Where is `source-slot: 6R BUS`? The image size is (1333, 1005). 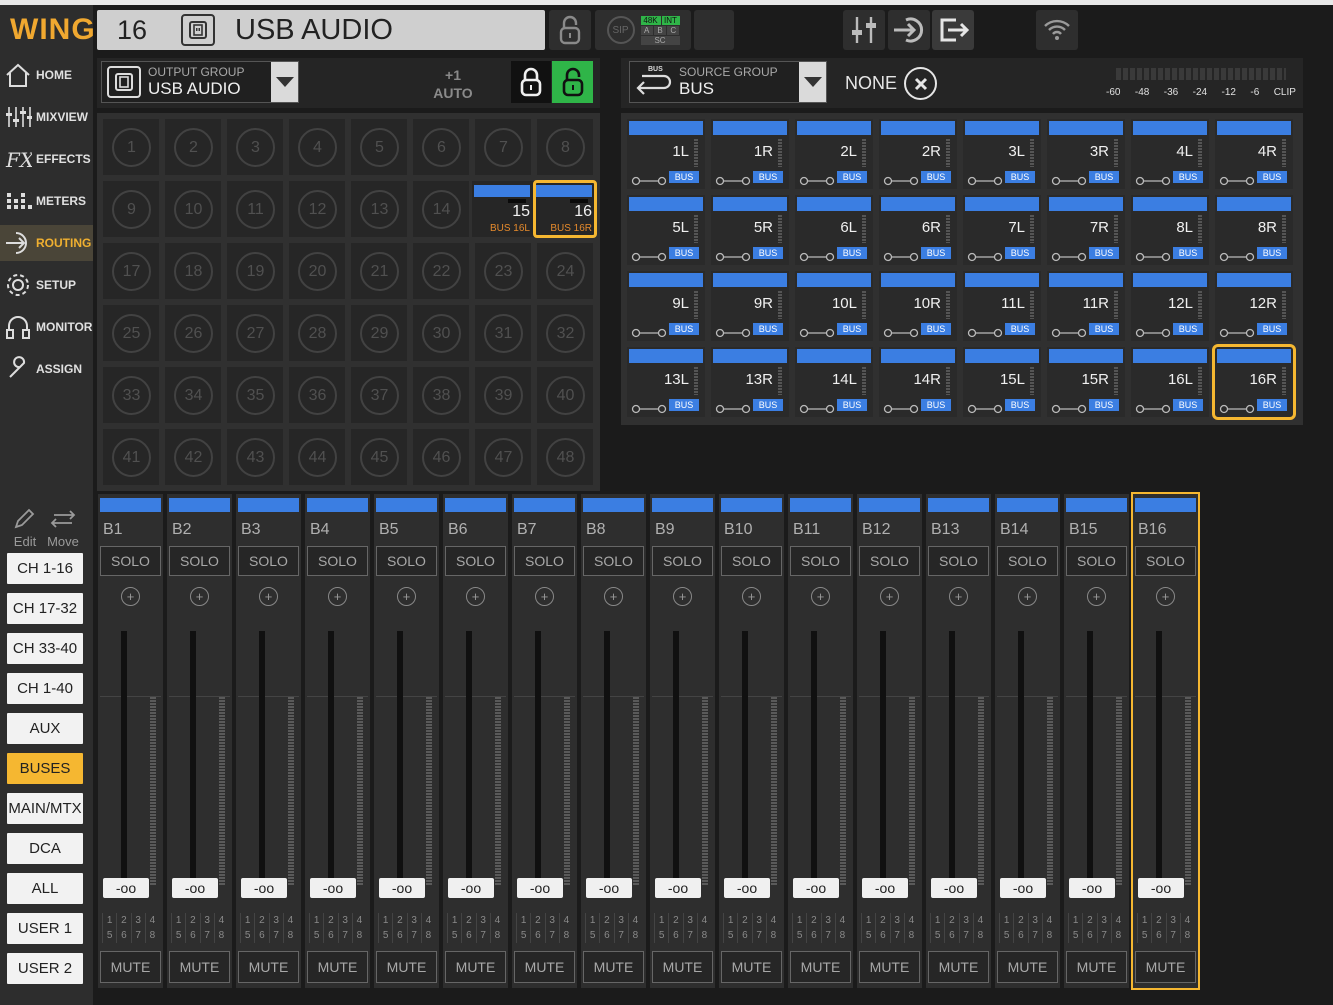 source-slot: 6R BUS is located at coordinates (918, 230).